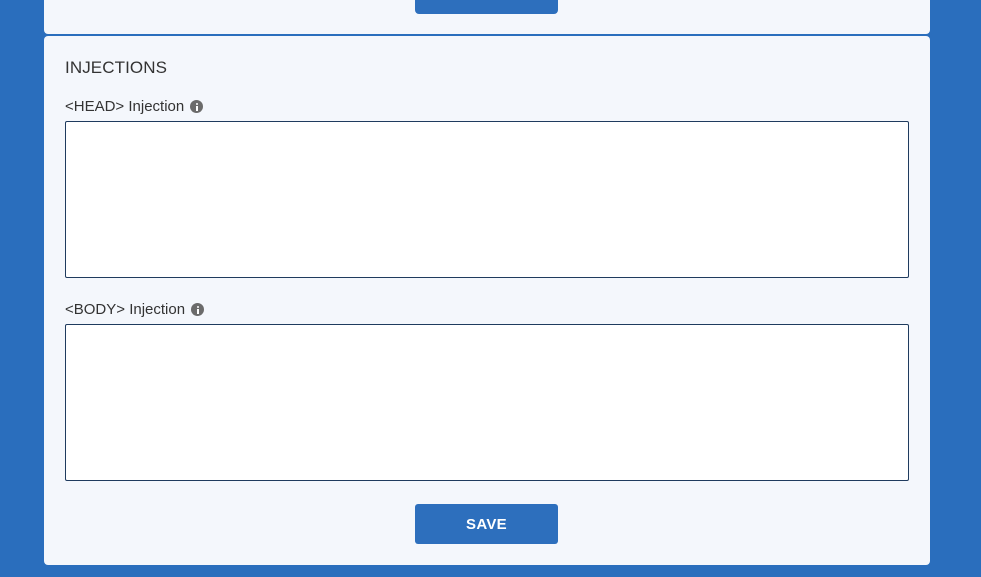  What do you see at coordinates (486, 524) in the screenshot?
I see `save-button: SAVE` at bounding box center [486, 524].